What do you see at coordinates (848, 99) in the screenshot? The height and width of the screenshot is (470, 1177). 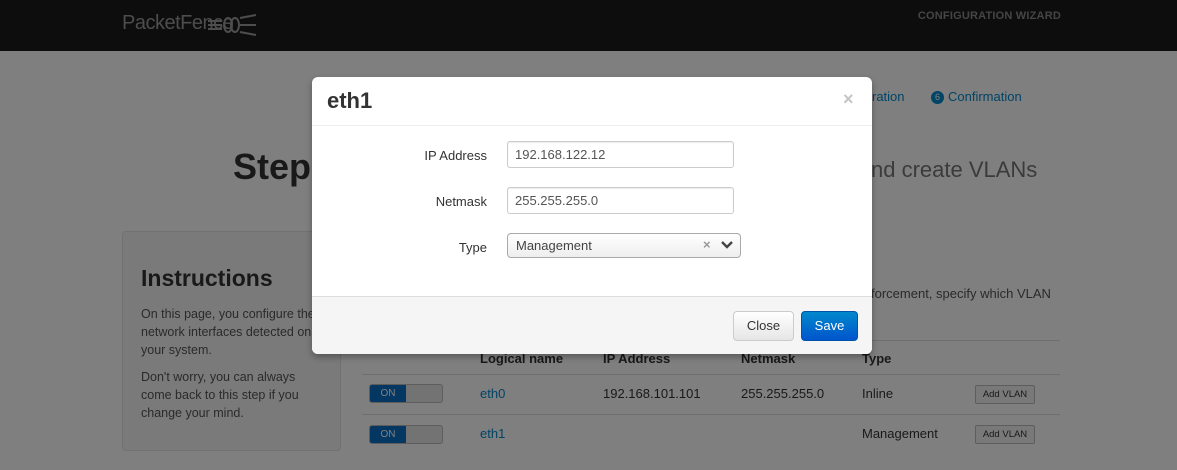 I see `close-icon: ×` at bounding box center [848, 99].